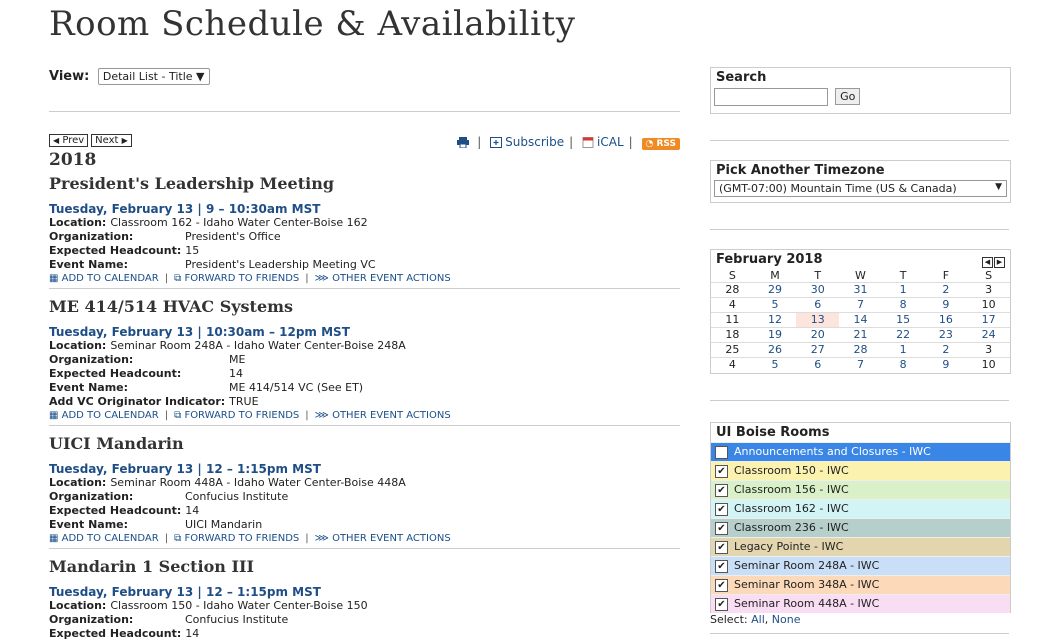 Image resolution: width=1041 pixels, height=641 pixels. I want to click on next-label: Next, so click(107, 140).